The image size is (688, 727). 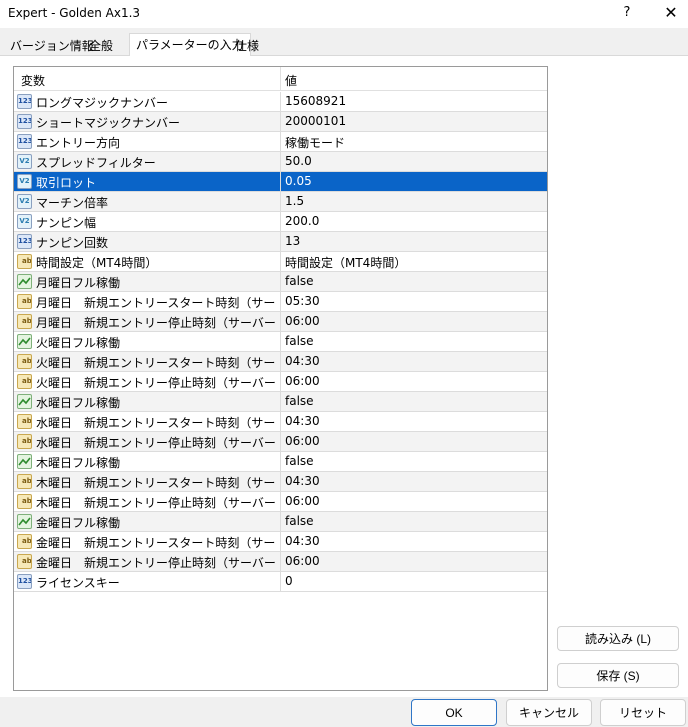 I want to click on table-row: ab 木曜日 新規エントリー停止時刻（サーバー時… 06:00, so click(x=280, y=502).